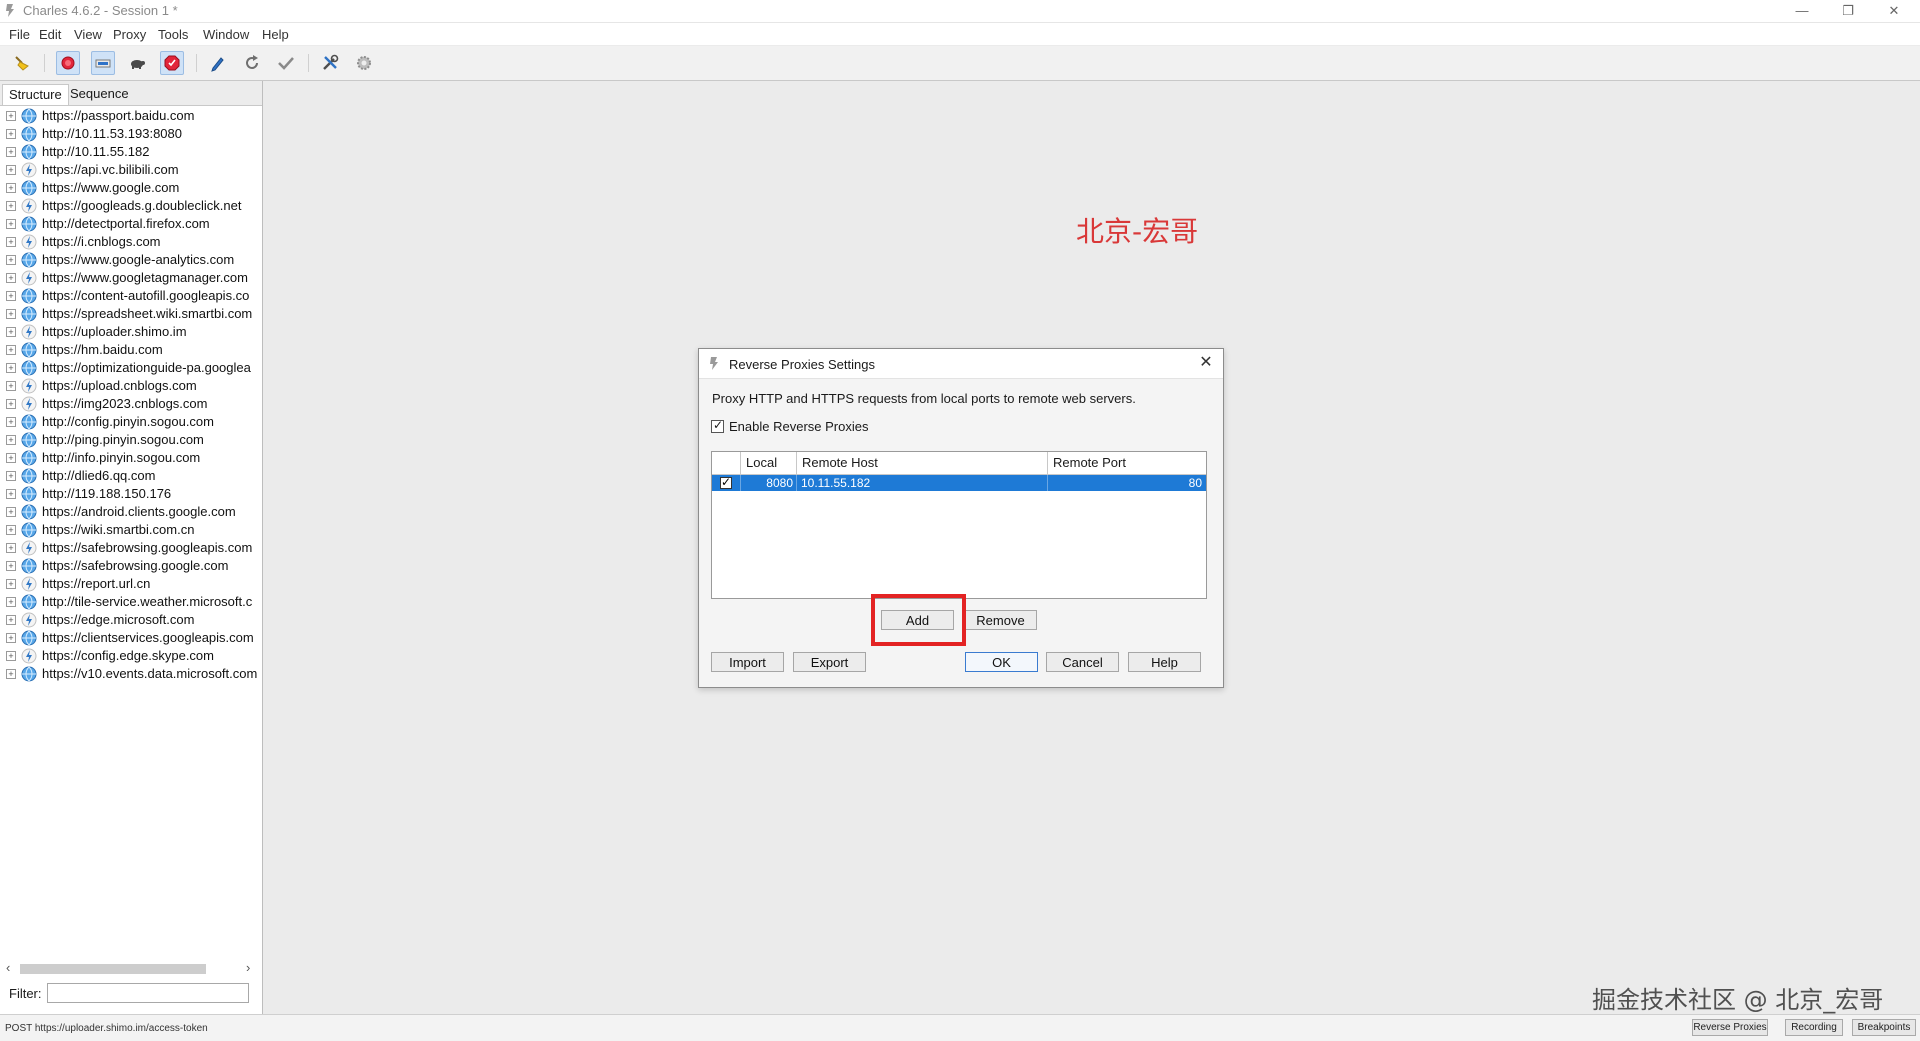 This screenshot has width=1920, height=1041. Describe the element at coordinates (103, 63) in the screenshot. I see `throttle-icon` at that location.